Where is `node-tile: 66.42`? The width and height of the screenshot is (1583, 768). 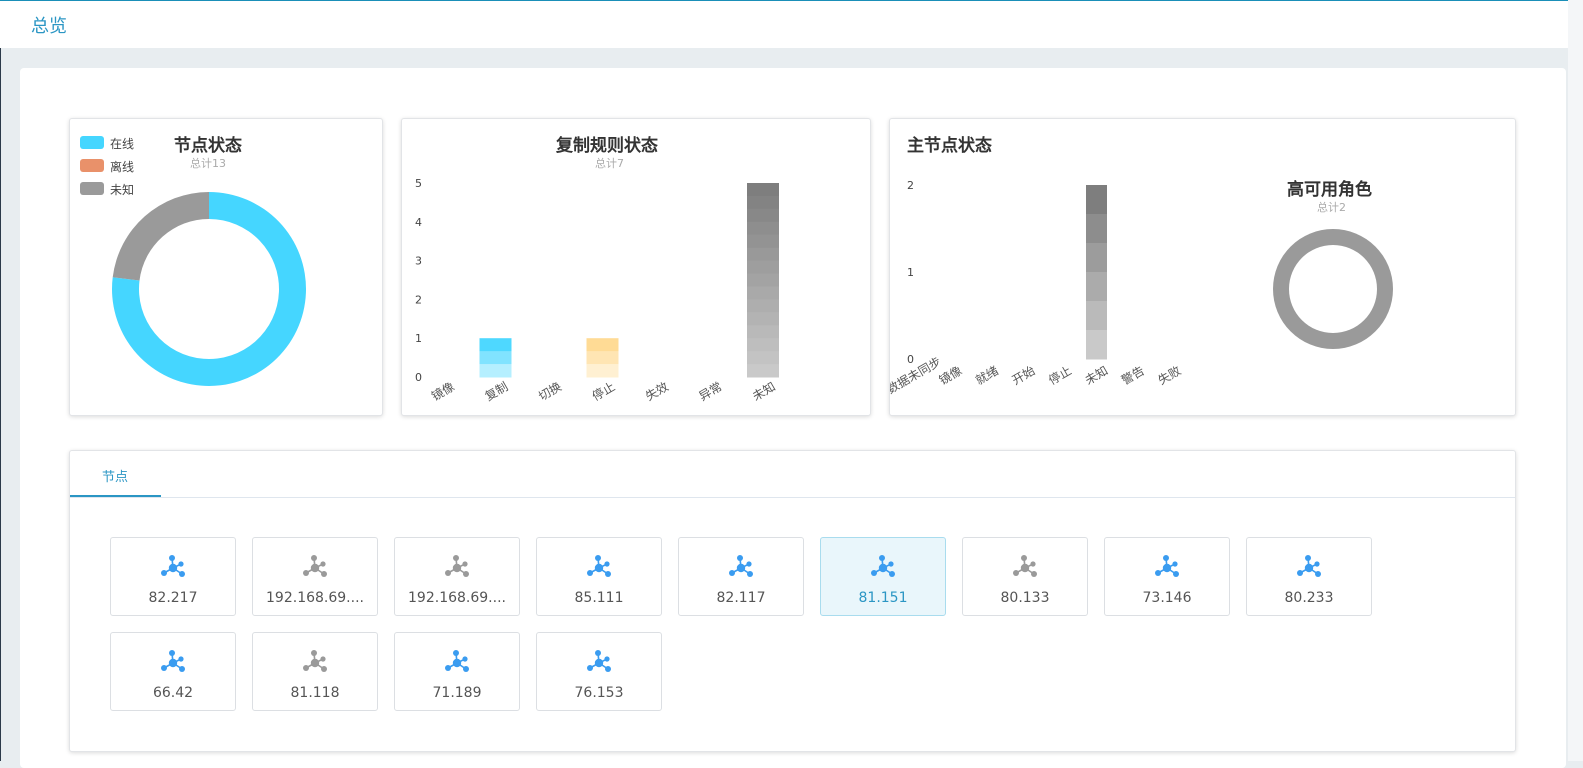
node-tile: 66.42 is located at coordinates (173, 671).